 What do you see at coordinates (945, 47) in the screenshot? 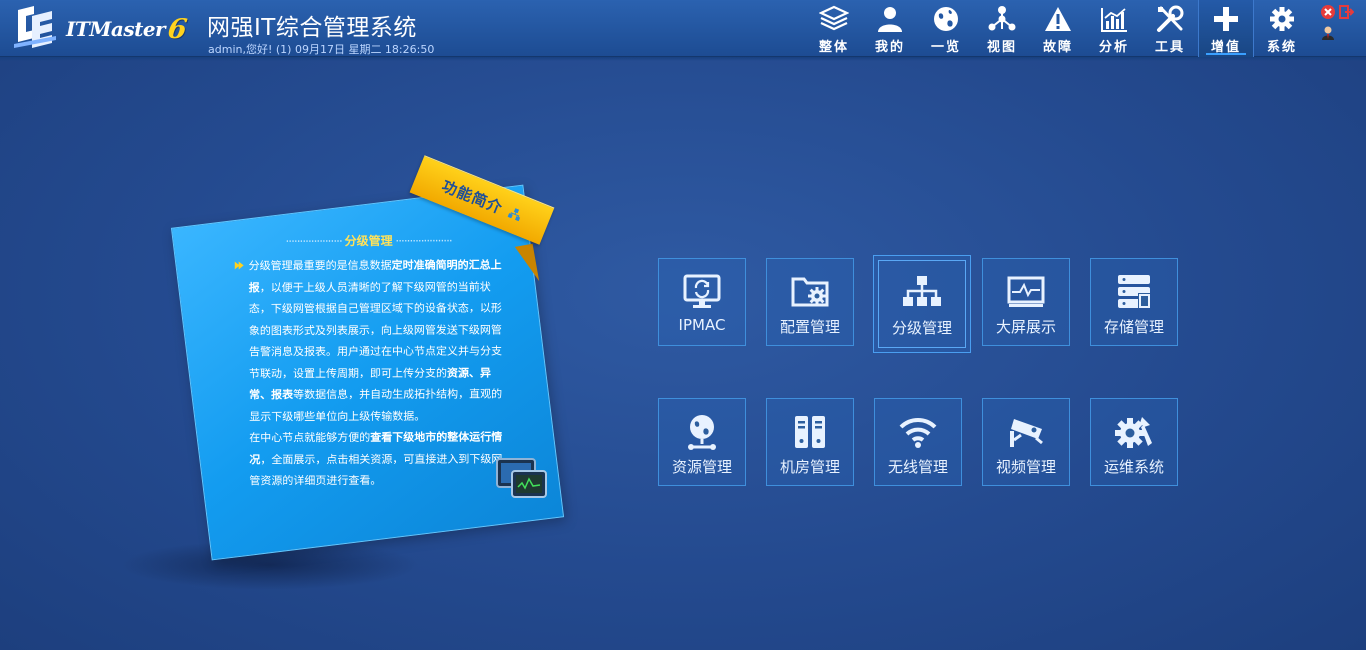
I see `nav-label: 一览` at bounding box center [945, 47].